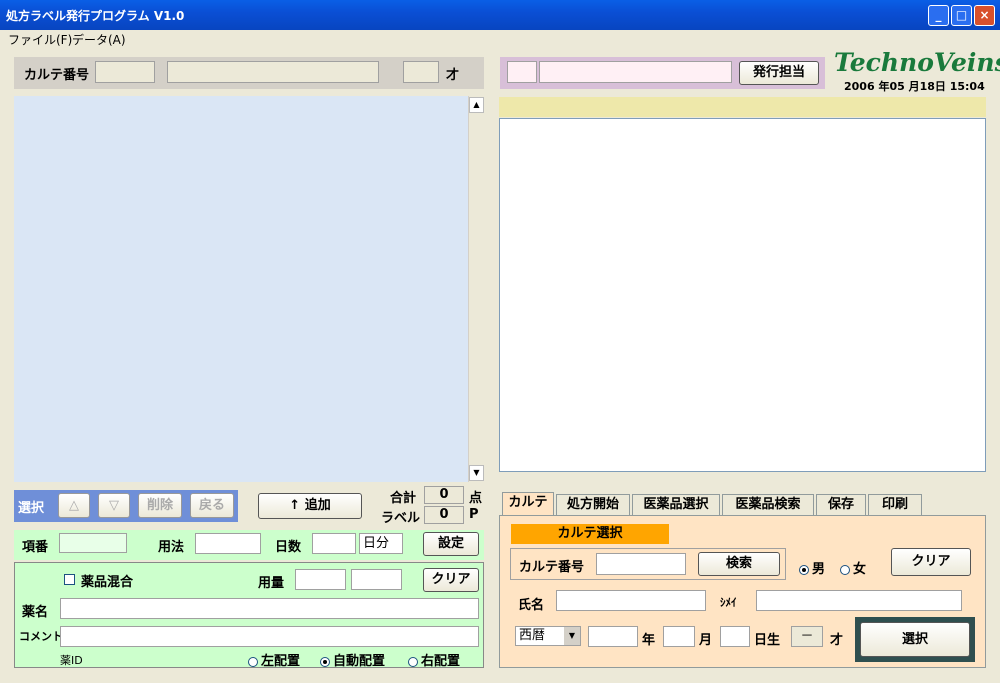 Image resolution: width=1000 pixels, height=683 pixels. What do you see at coordinates (914, 86) in the screenshot?
I see `datetime: 2006 年05 月18日 15:04` at bounding box center [914, 86].